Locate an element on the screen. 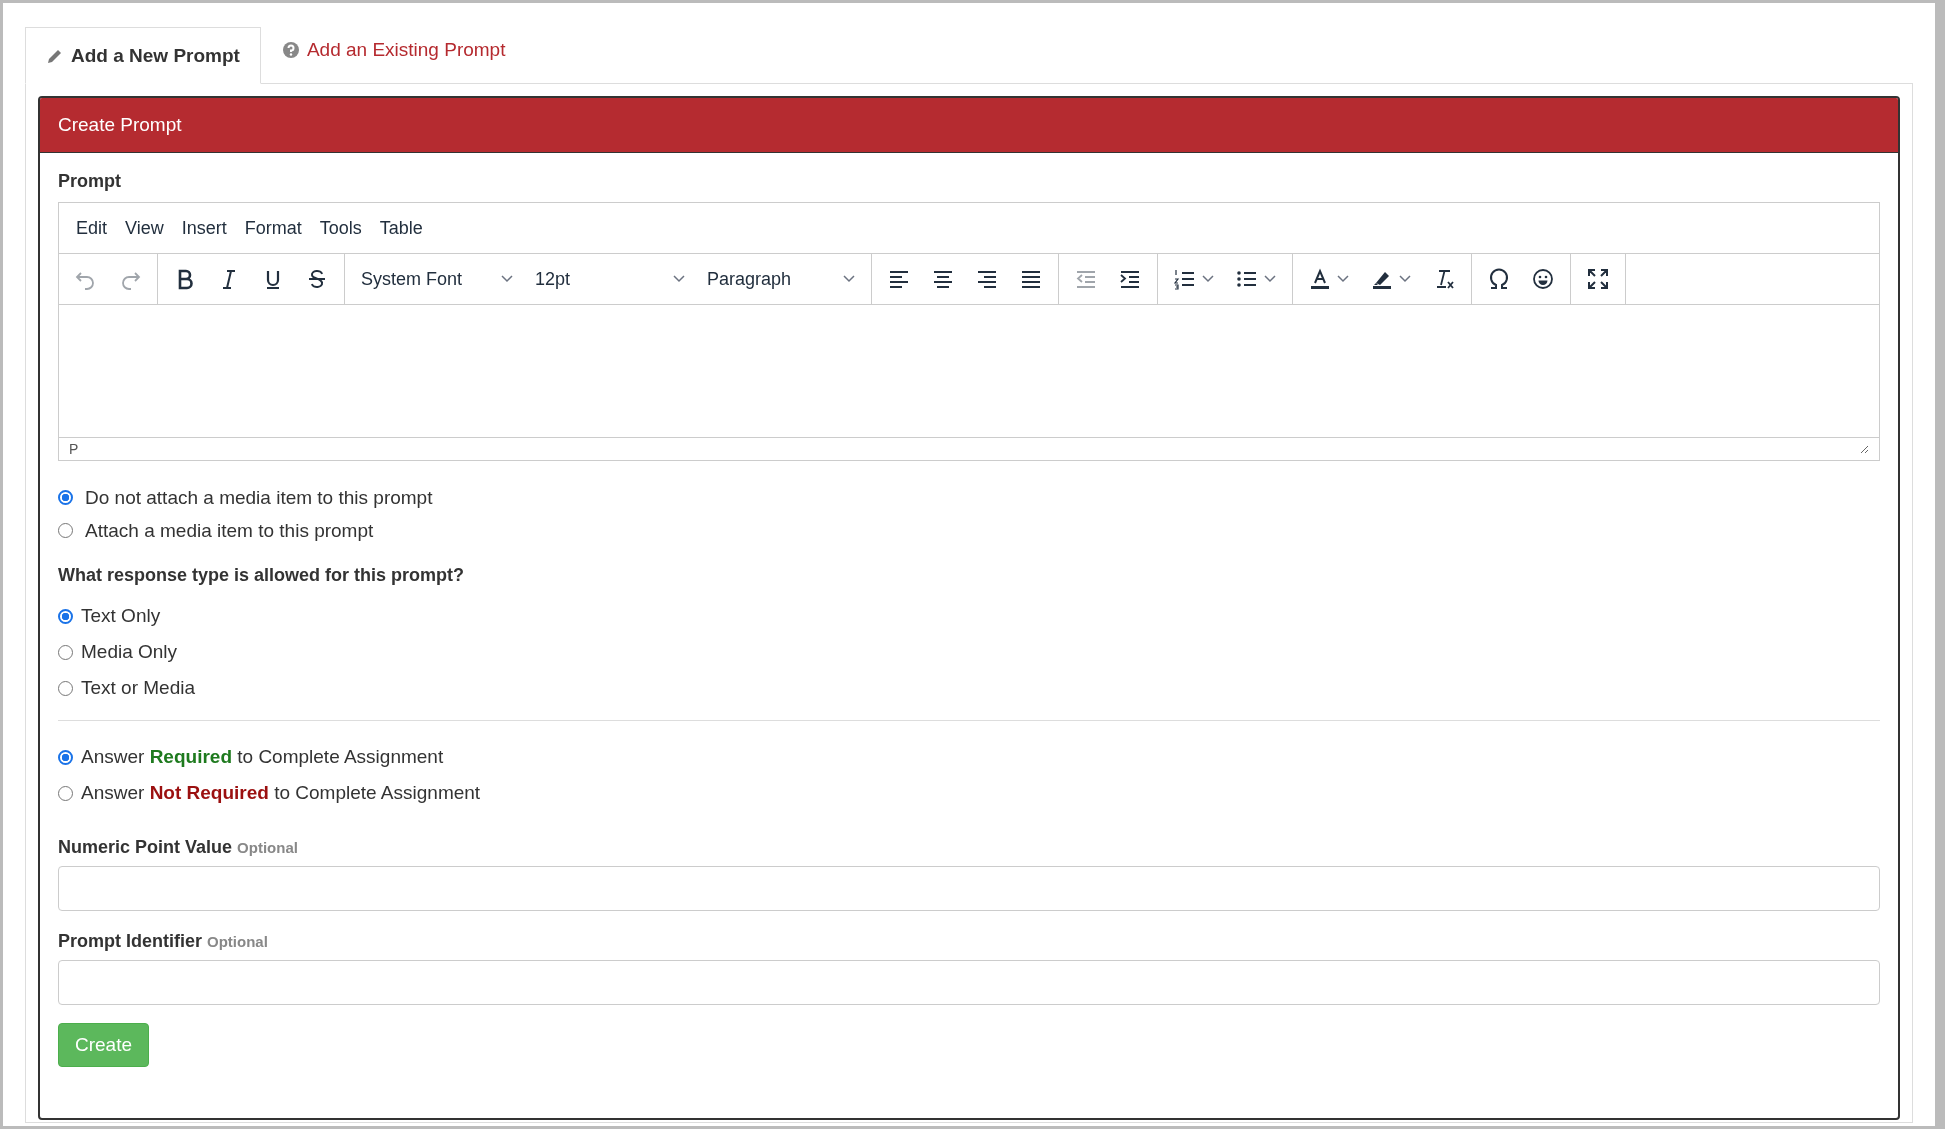 The height and width of the screenshot is (1129, 1945). radio-label: Attach a media item to this prompt is located at coordinates (229, 530).